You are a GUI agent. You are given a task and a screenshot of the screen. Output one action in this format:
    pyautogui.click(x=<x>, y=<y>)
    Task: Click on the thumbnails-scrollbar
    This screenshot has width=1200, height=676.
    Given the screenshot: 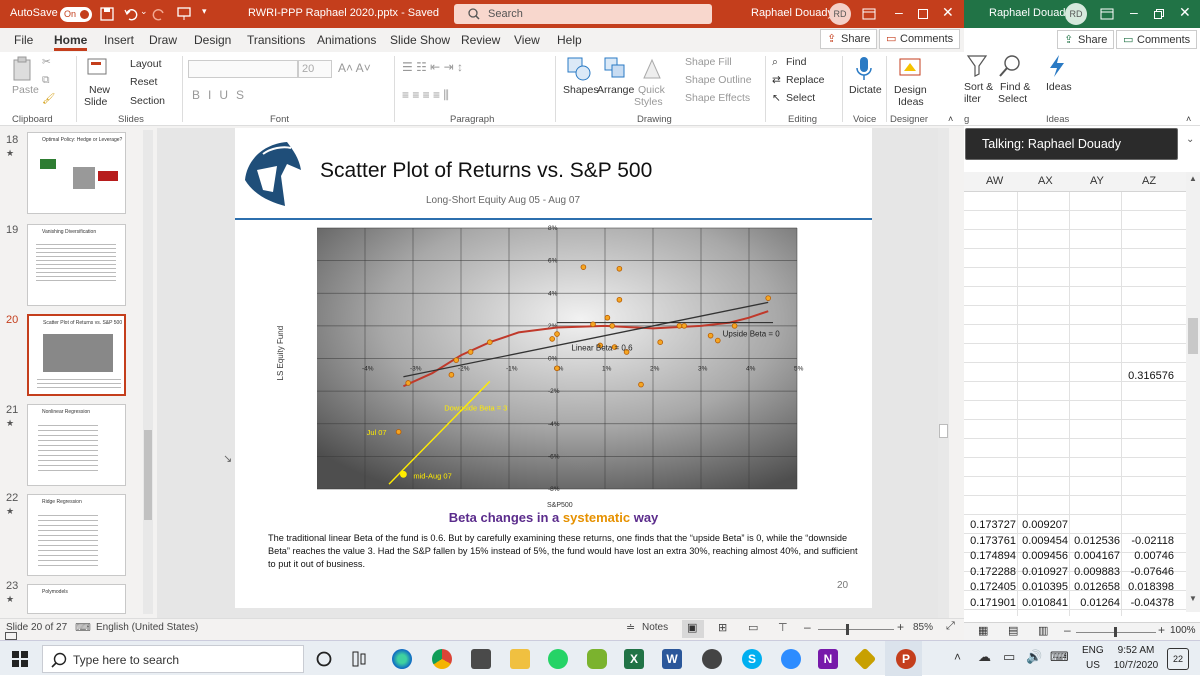 What is the action you would take?
    pyautogui.click(x=148, y=372)
    